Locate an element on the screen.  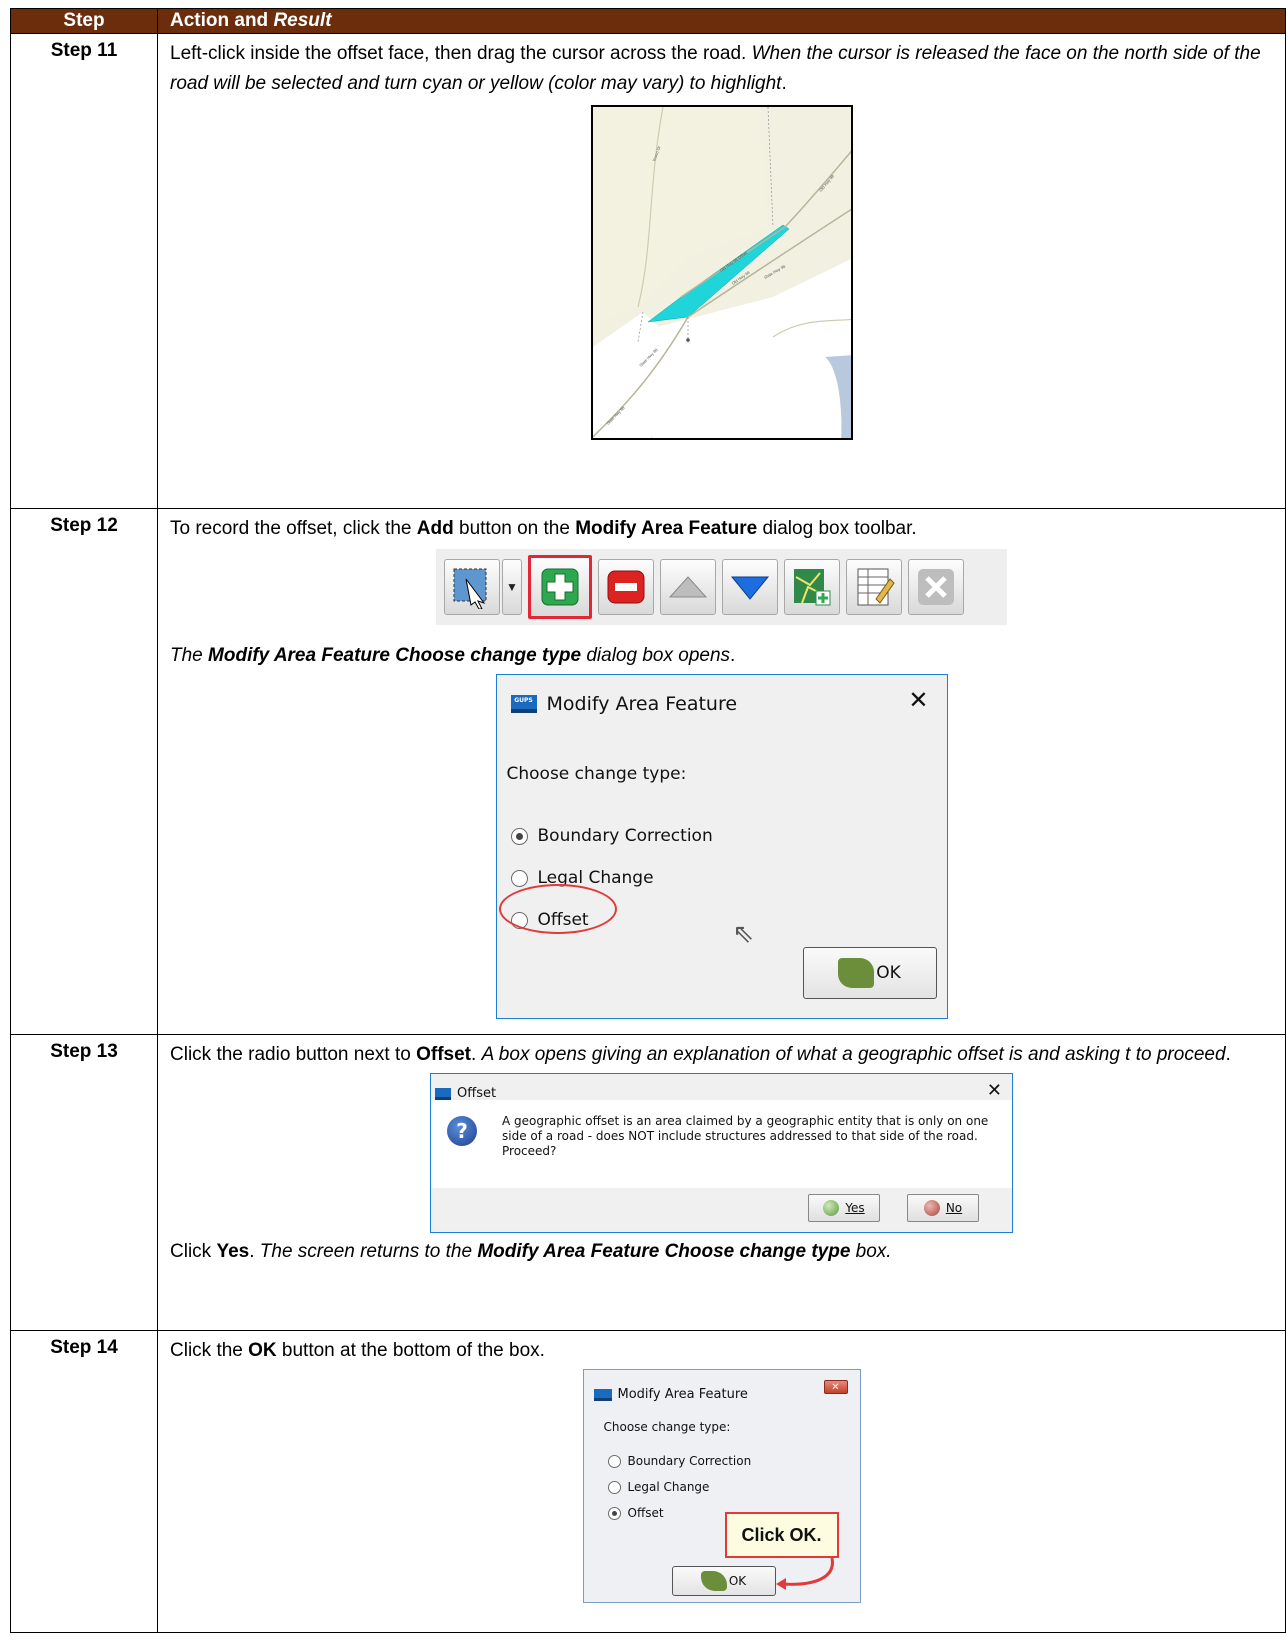
radio-offset: Offset is located at coordinates (635, 1513).